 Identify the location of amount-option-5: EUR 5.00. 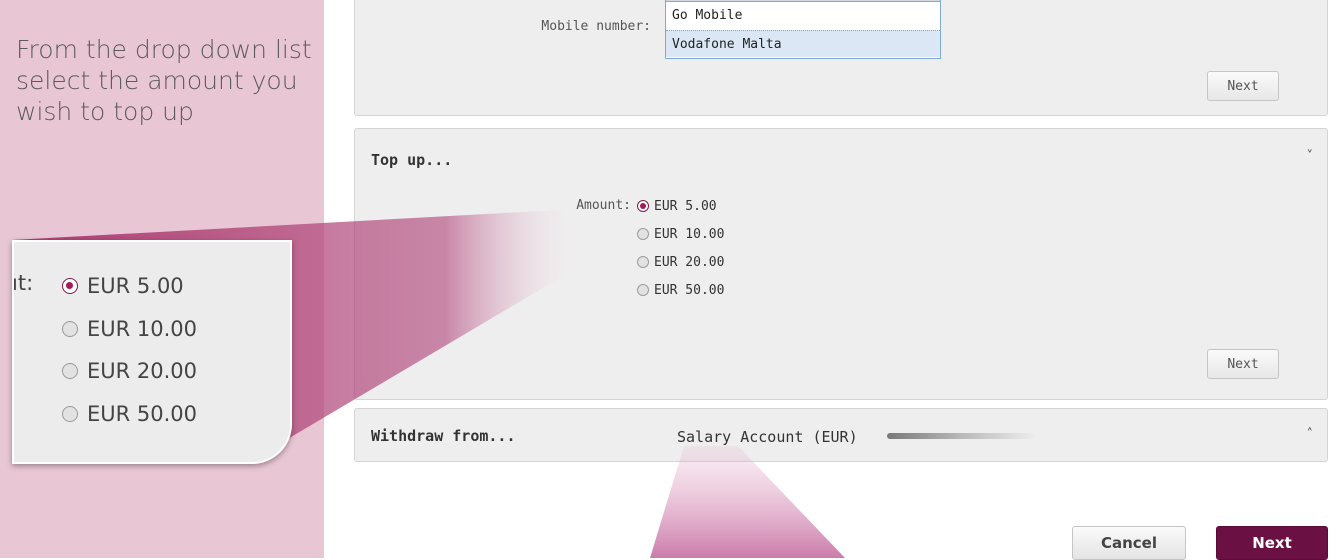
(677, 206).